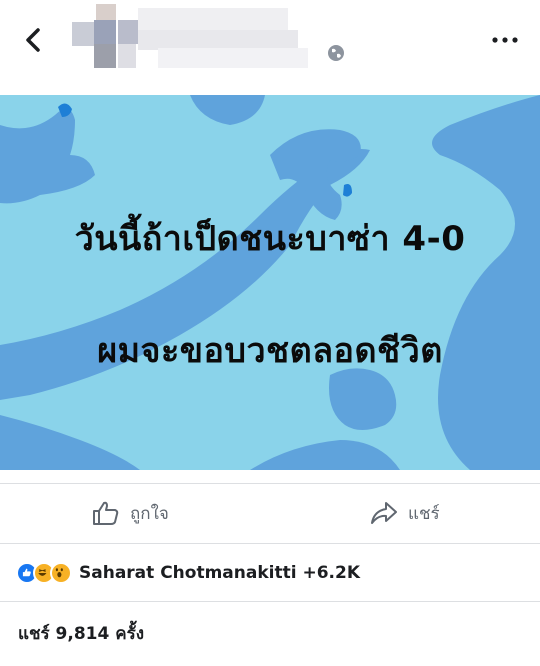 The width and height of the screenshot is (540, 666). I want to click on reaction-names: Saharat Chotmanakitti +6.2K, so click(219, 573).